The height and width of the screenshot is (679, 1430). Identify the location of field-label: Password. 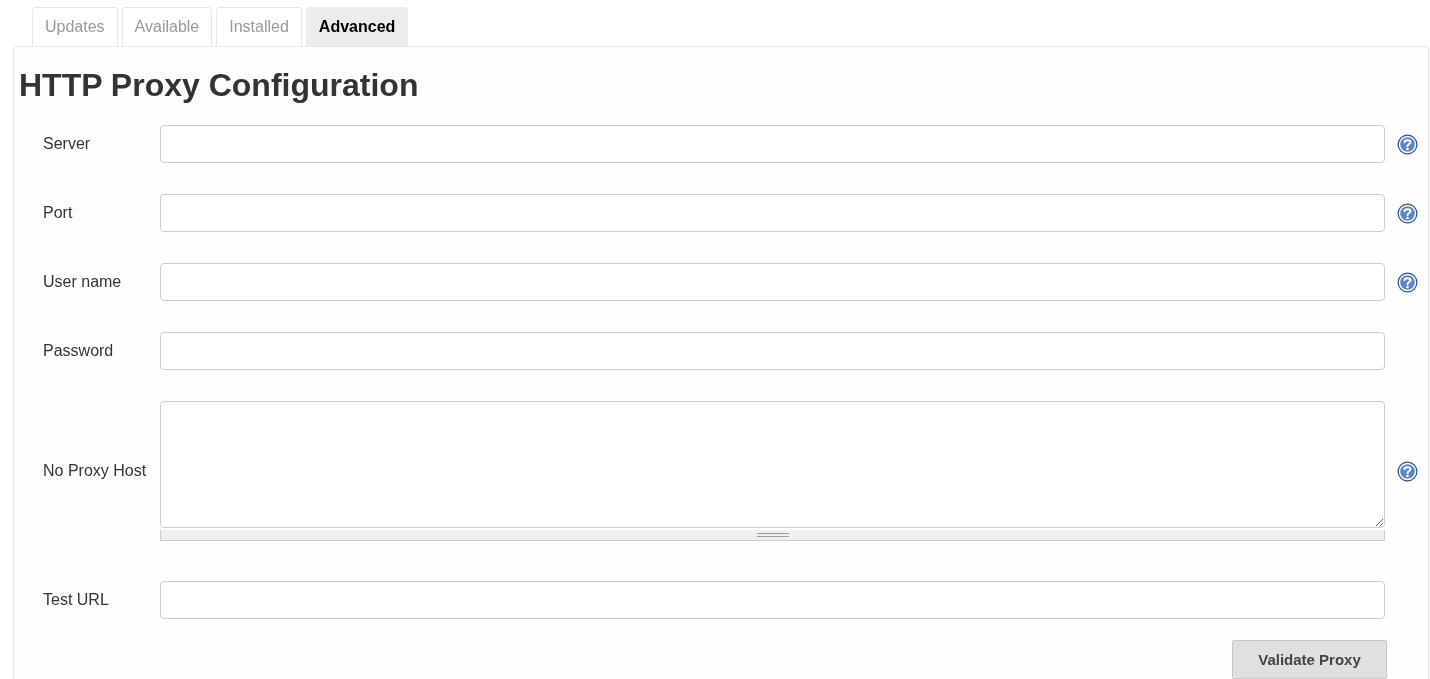
(78, 351).